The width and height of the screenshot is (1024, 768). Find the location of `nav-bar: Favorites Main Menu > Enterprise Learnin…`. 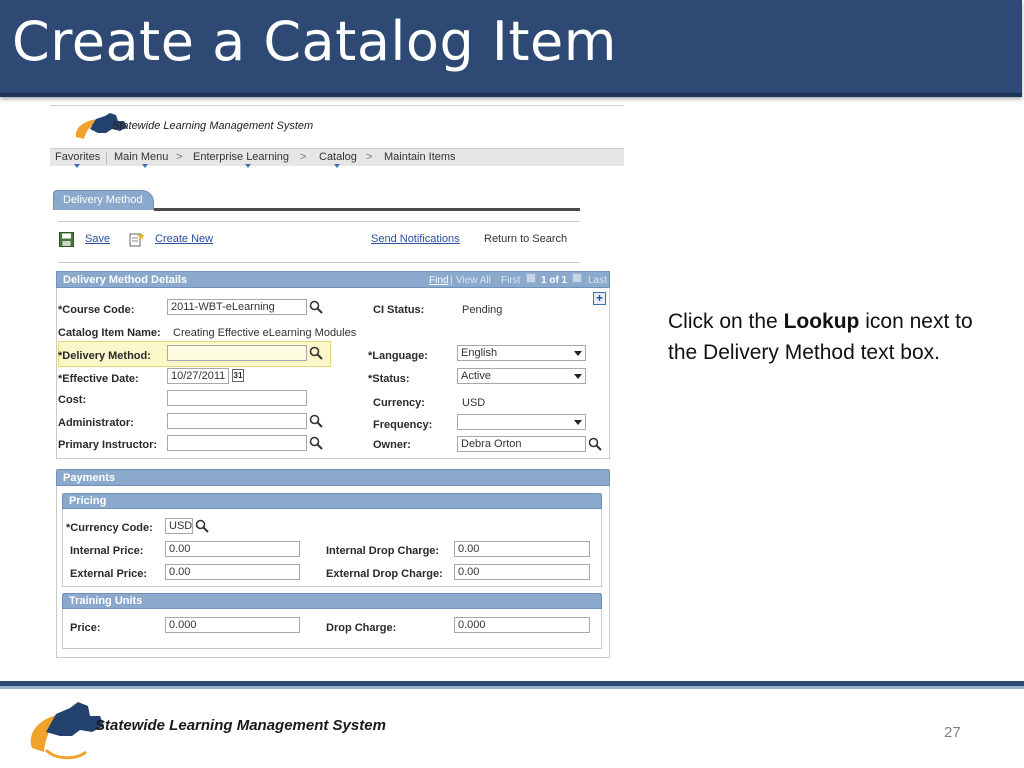

nav-bar: Favorites Main Menu > Enterprise Learnin… is located at coordinates (337, 158).